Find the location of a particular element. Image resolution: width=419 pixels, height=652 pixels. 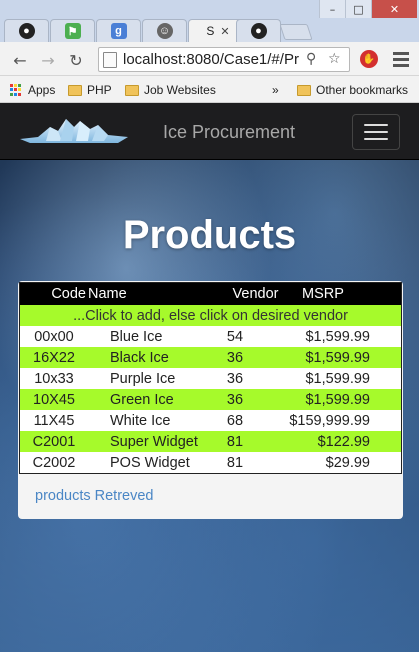

cell-name: POS Widget is located at coordinates (150, 462).